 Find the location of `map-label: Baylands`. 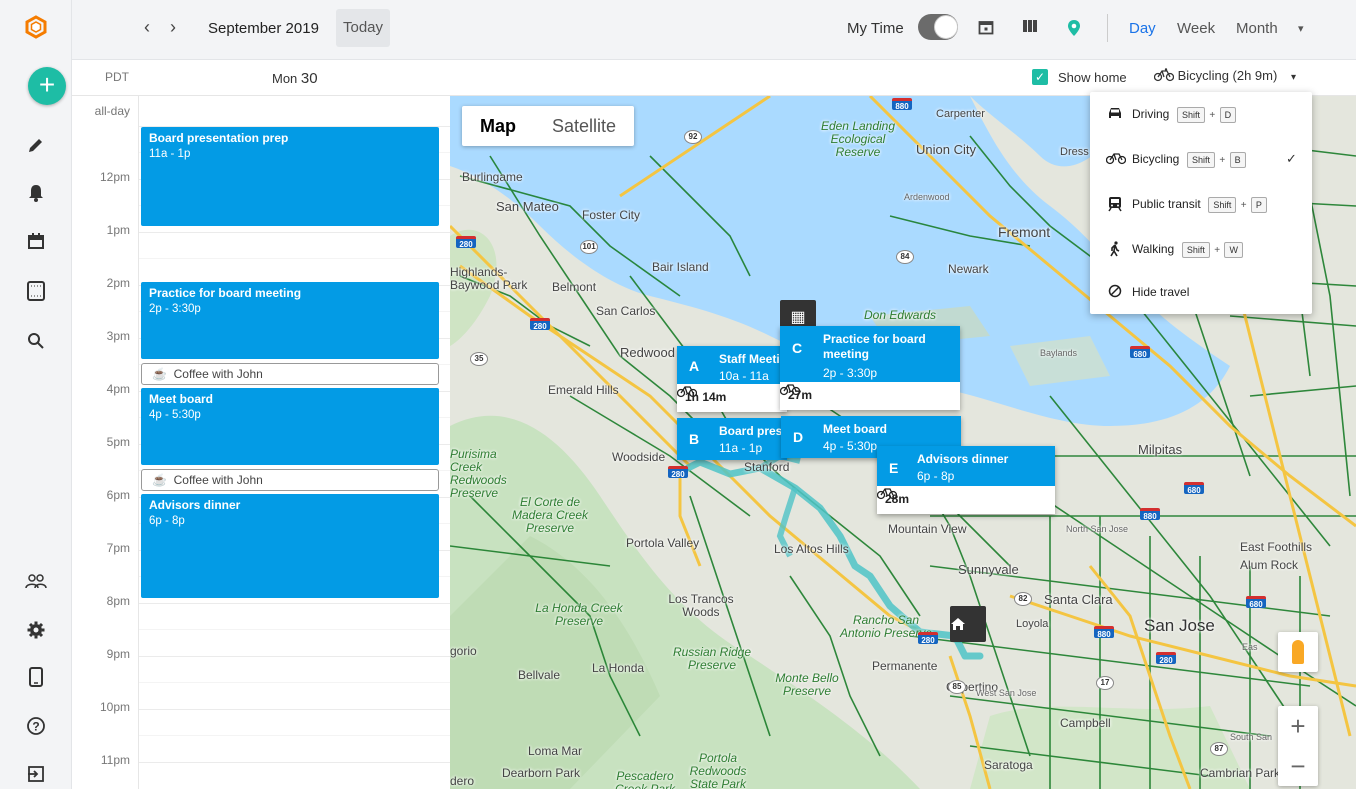

map-label: Baylands is located at coordinates (1059, 353).